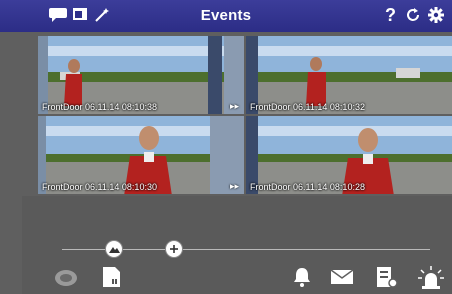 The image size is (452, 294). I want to click on sd-card-icon, so click(111, 277).